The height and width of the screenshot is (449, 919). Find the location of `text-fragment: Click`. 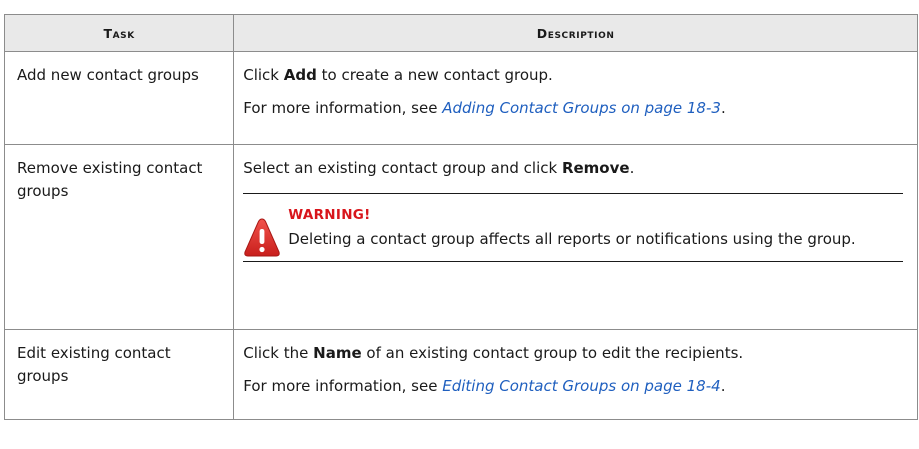

text-fragment: Click is located at coordinates (263, 75).